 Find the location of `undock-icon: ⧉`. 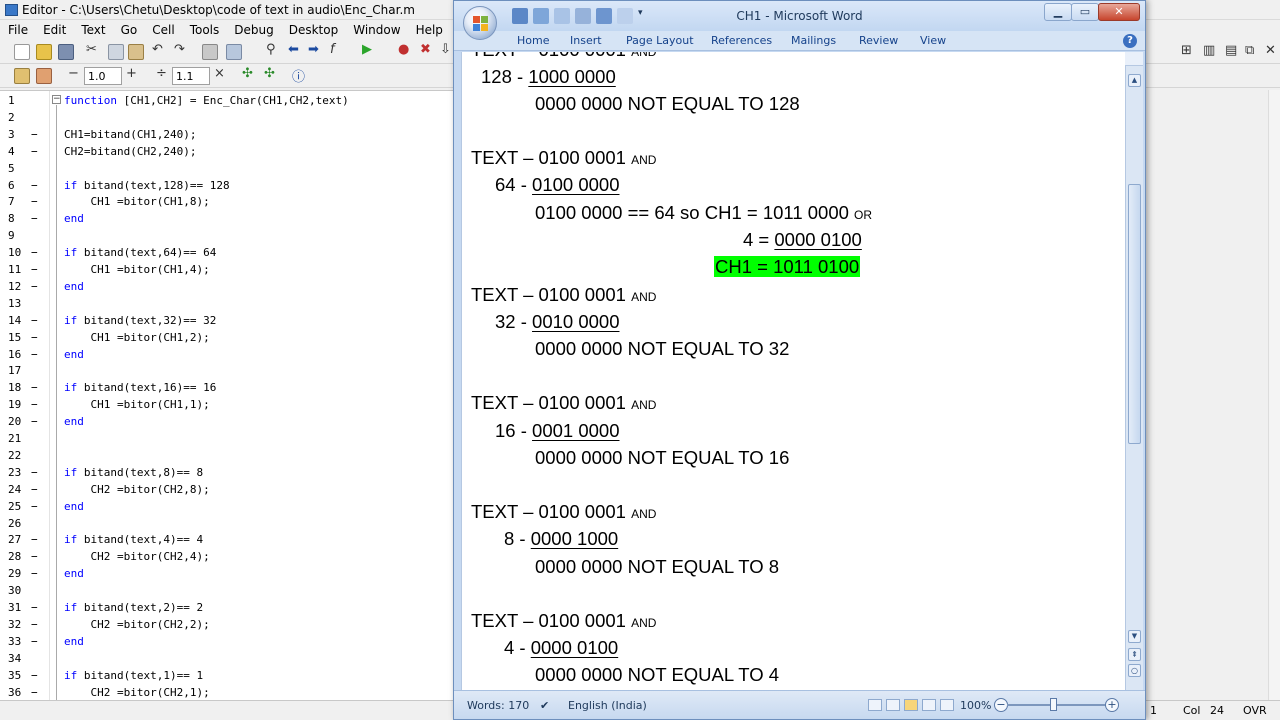

undock-icon: ⧉ is located at coordinates (1249, 50).